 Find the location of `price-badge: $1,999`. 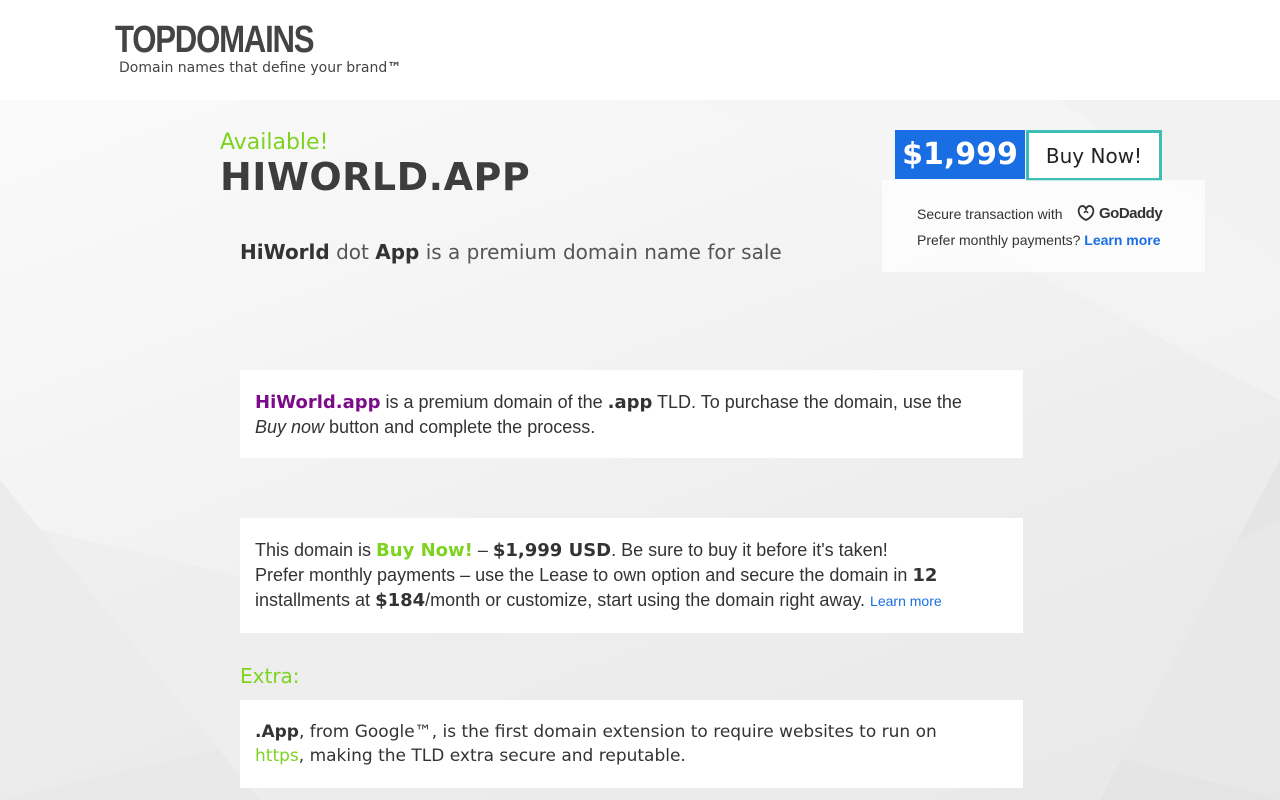

price-badge: $1,999 is located at coordinates (960, 154).